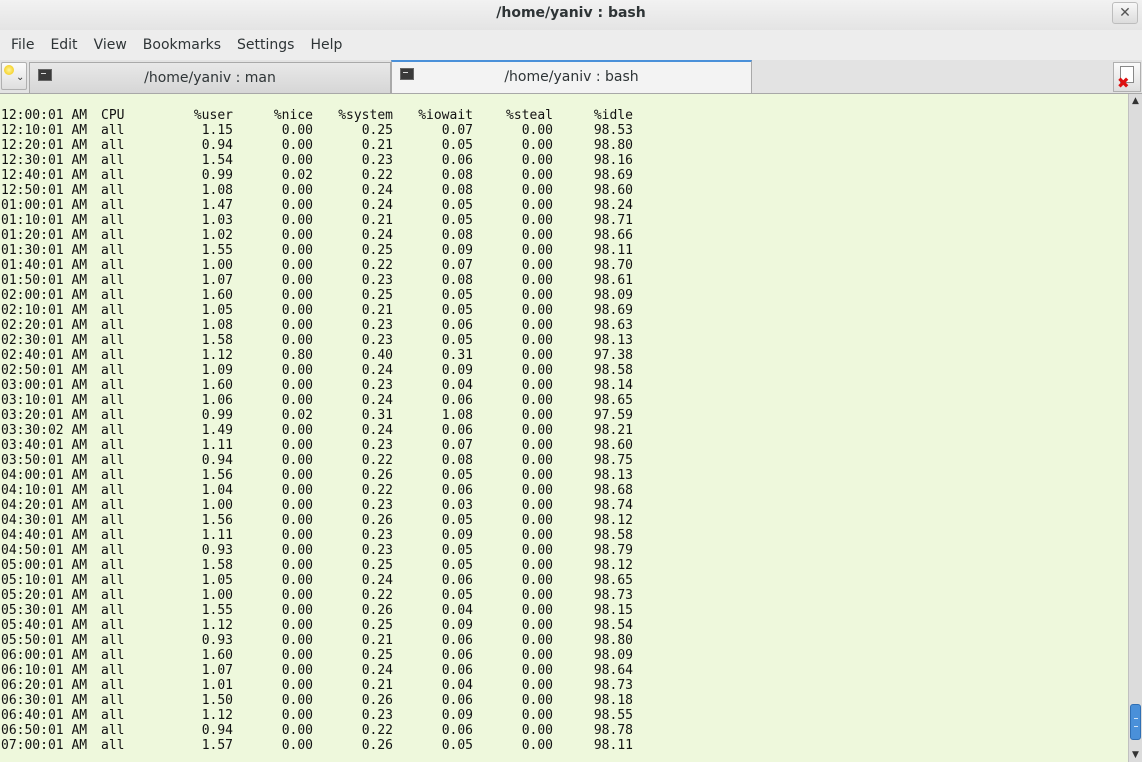 The image size is (1142, 762). I want to click on table-cell: 1.00, so click(217, 595).